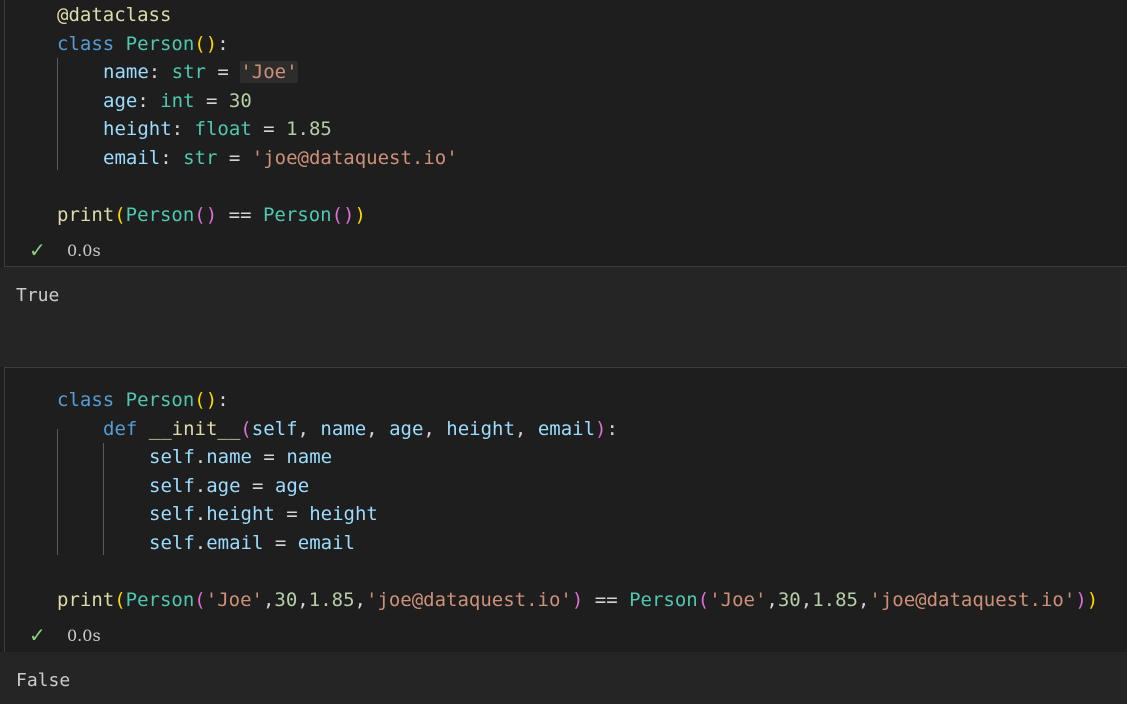 The image size is (1127, 704). What do you see at coordinates (143, 44) in the screenshot?
I see `code-line-2: class Person():` at bounding box center [143, 44].